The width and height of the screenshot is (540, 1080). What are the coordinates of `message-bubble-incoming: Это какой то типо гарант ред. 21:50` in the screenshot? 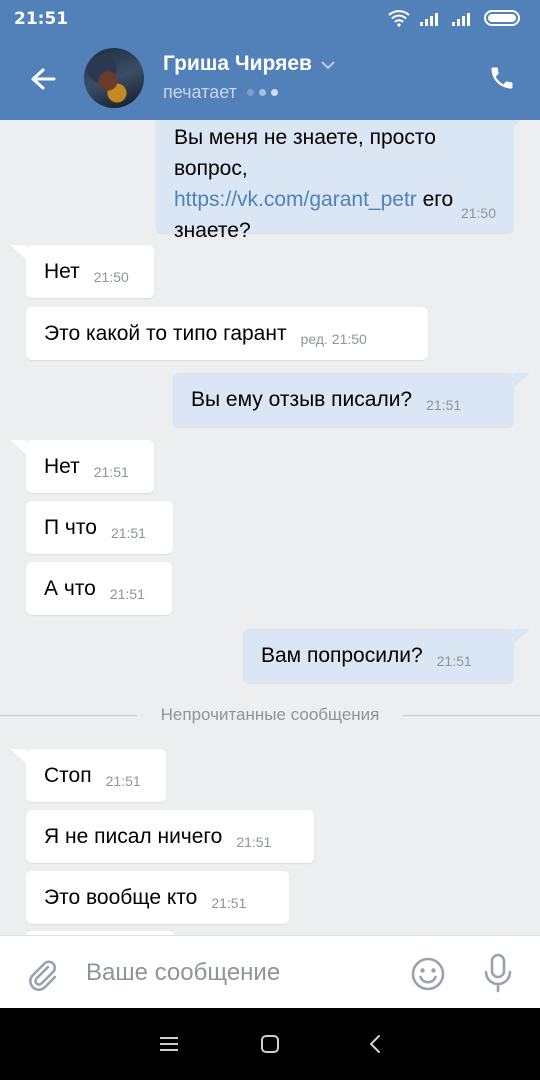 It's located at (227, 333).